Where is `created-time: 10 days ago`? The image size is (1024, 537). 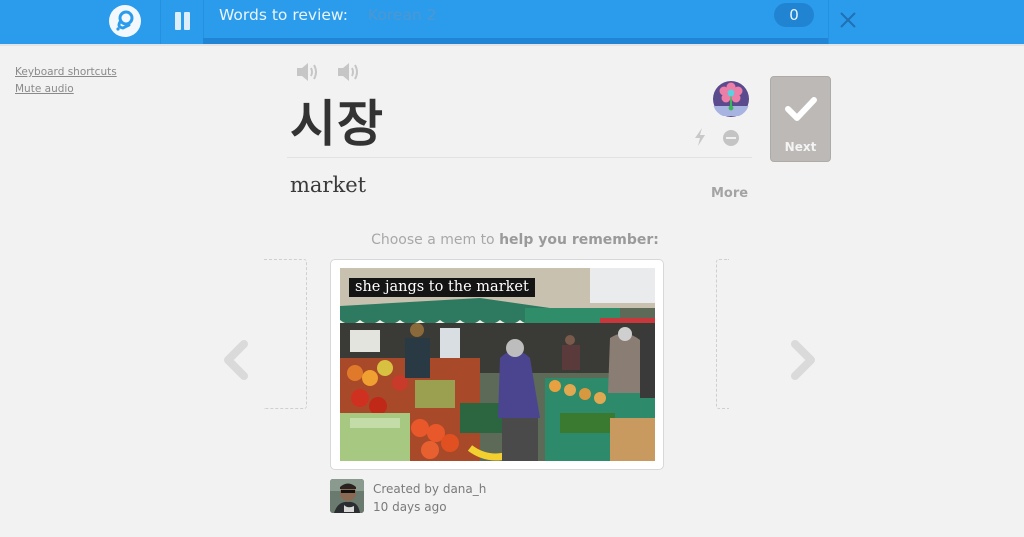
created-time: 10 days ago is located at coordinates (410, 507).